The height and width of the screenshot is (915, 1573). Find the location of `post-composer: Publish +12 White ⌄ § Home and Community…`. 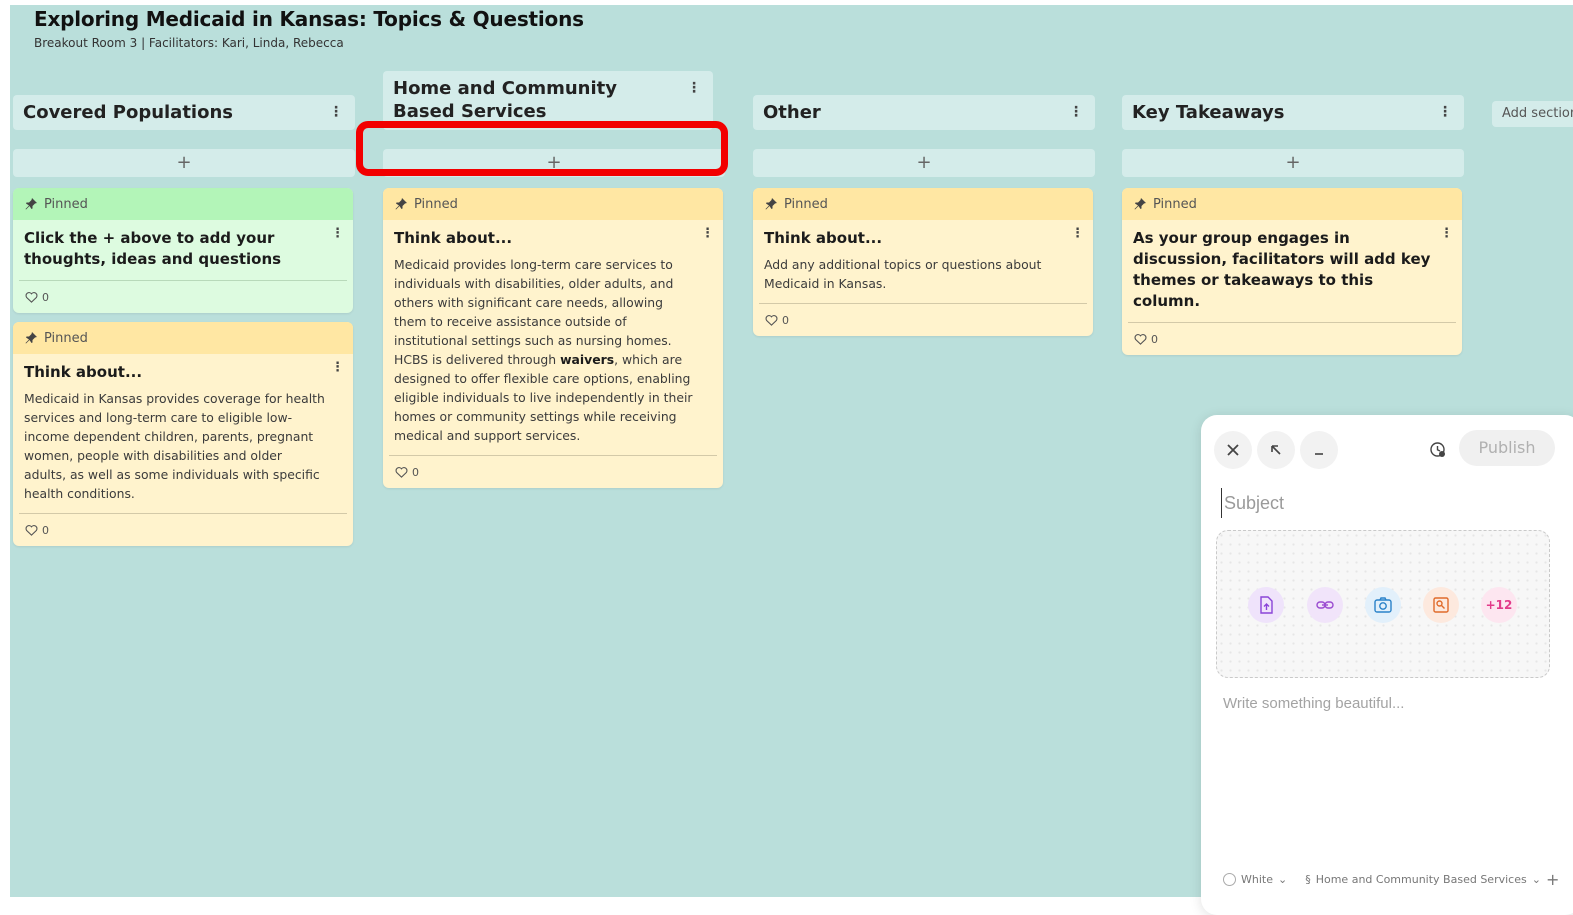

post-composer: Publish +12 White ⌄ § Home and Community… is located at coordinates (1387, 665).